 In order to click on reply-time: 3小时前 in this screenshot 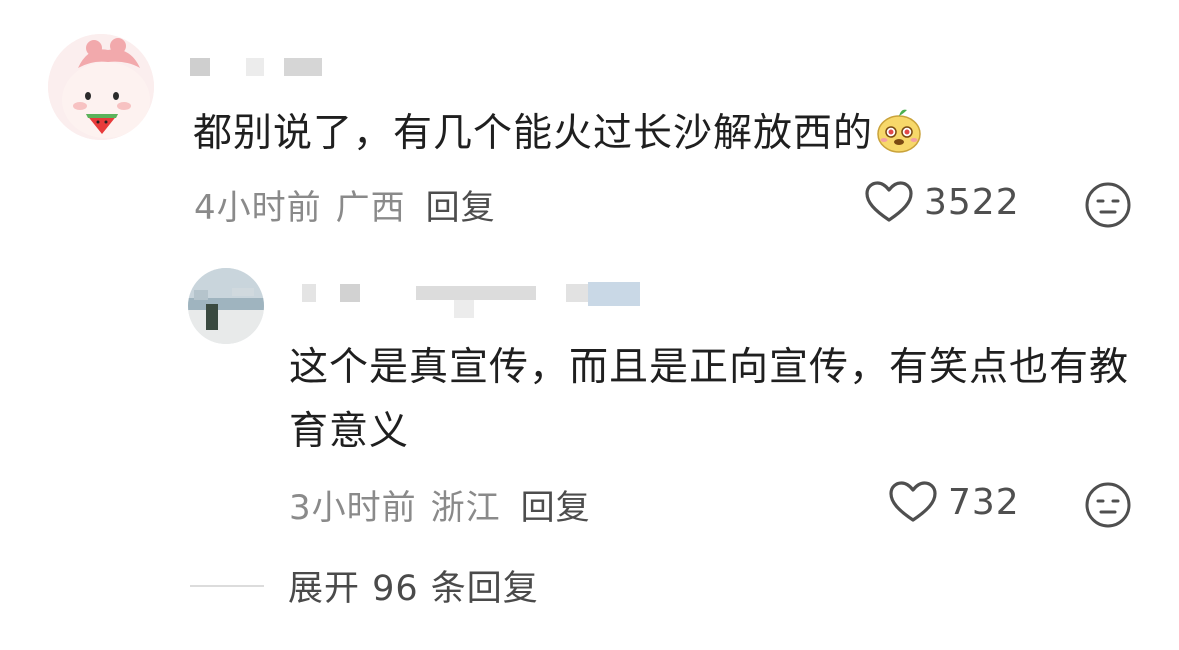, I will do `click(353, 508)`.